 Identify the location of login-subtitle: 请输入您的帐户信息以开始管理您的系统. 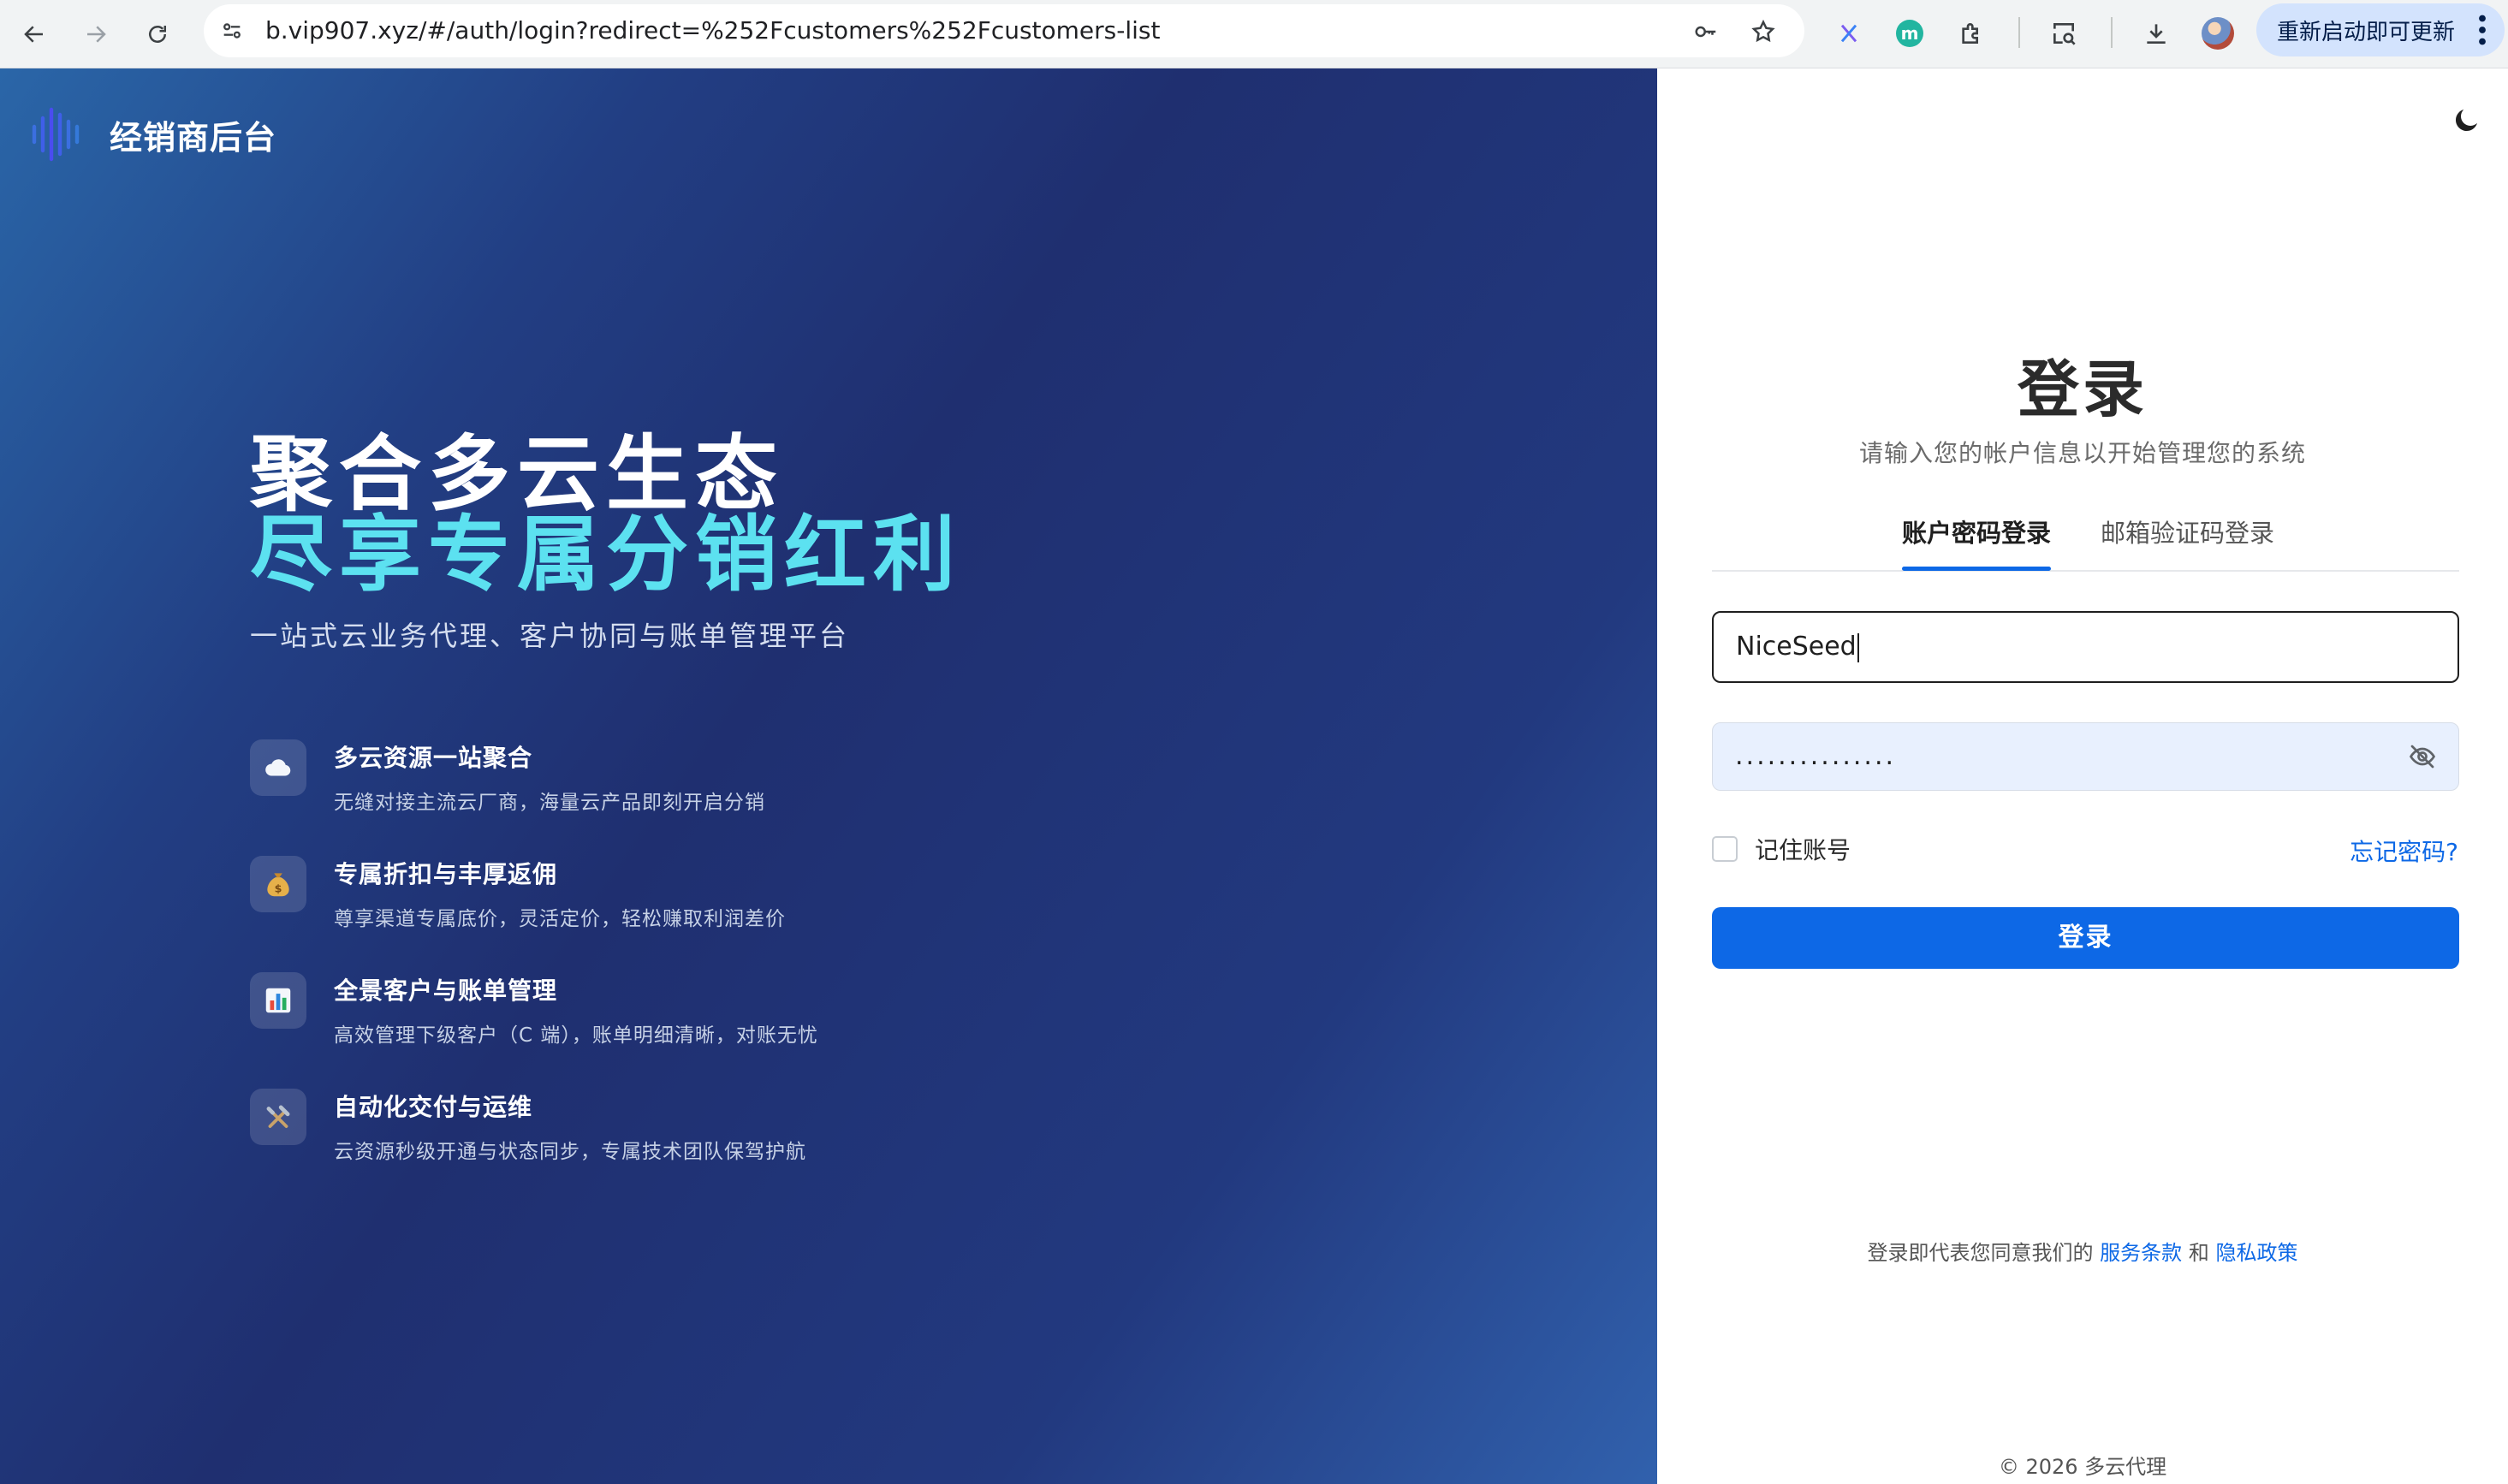
(2082, 453).